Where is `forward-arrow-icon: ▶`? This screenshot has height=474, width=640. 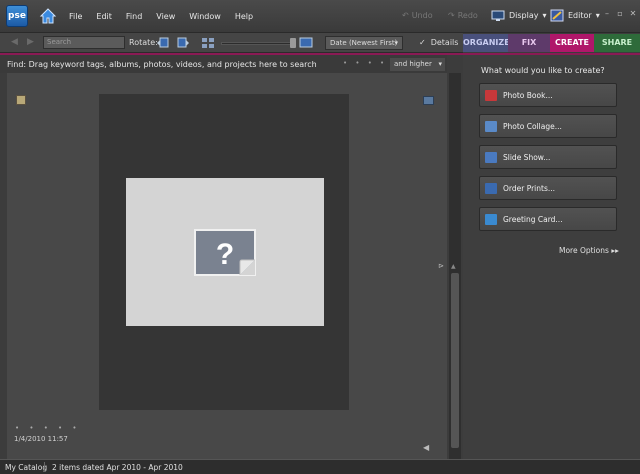 forward-arrow-icon: ▶ is located at coordinates (30, 42).